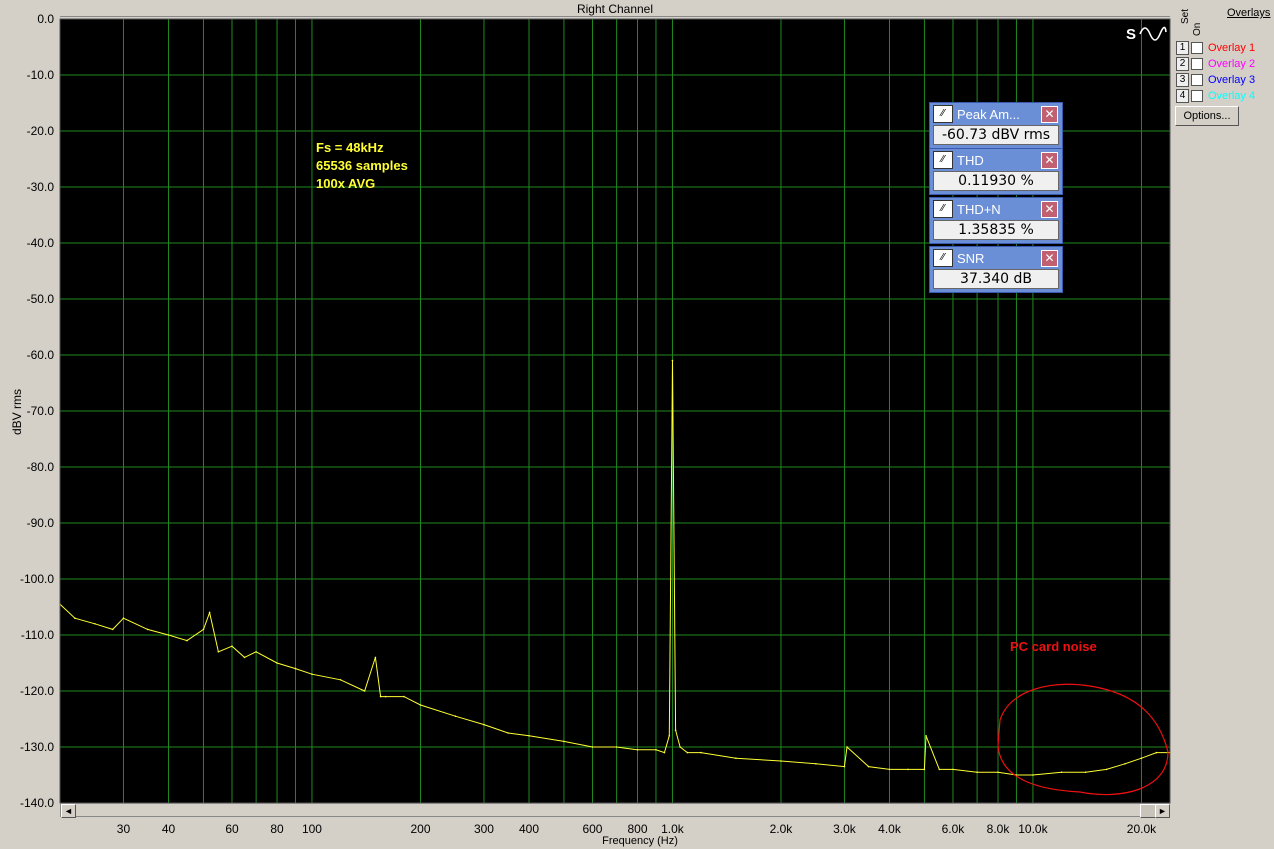  What do you see at coordinates (124, 829) in the screenshot?
I see `x-tick-label: 30` at bounding box center [124, 829].